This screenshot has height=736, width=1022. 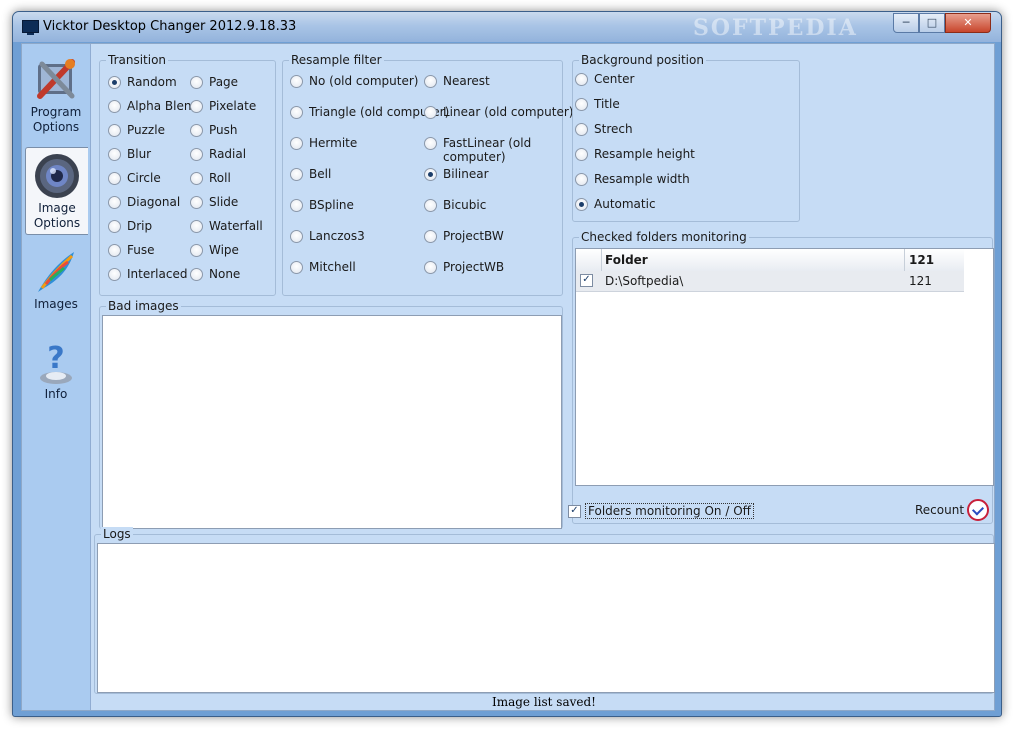 I want to click on recount-label: Recount, so click(x=940, y=510).